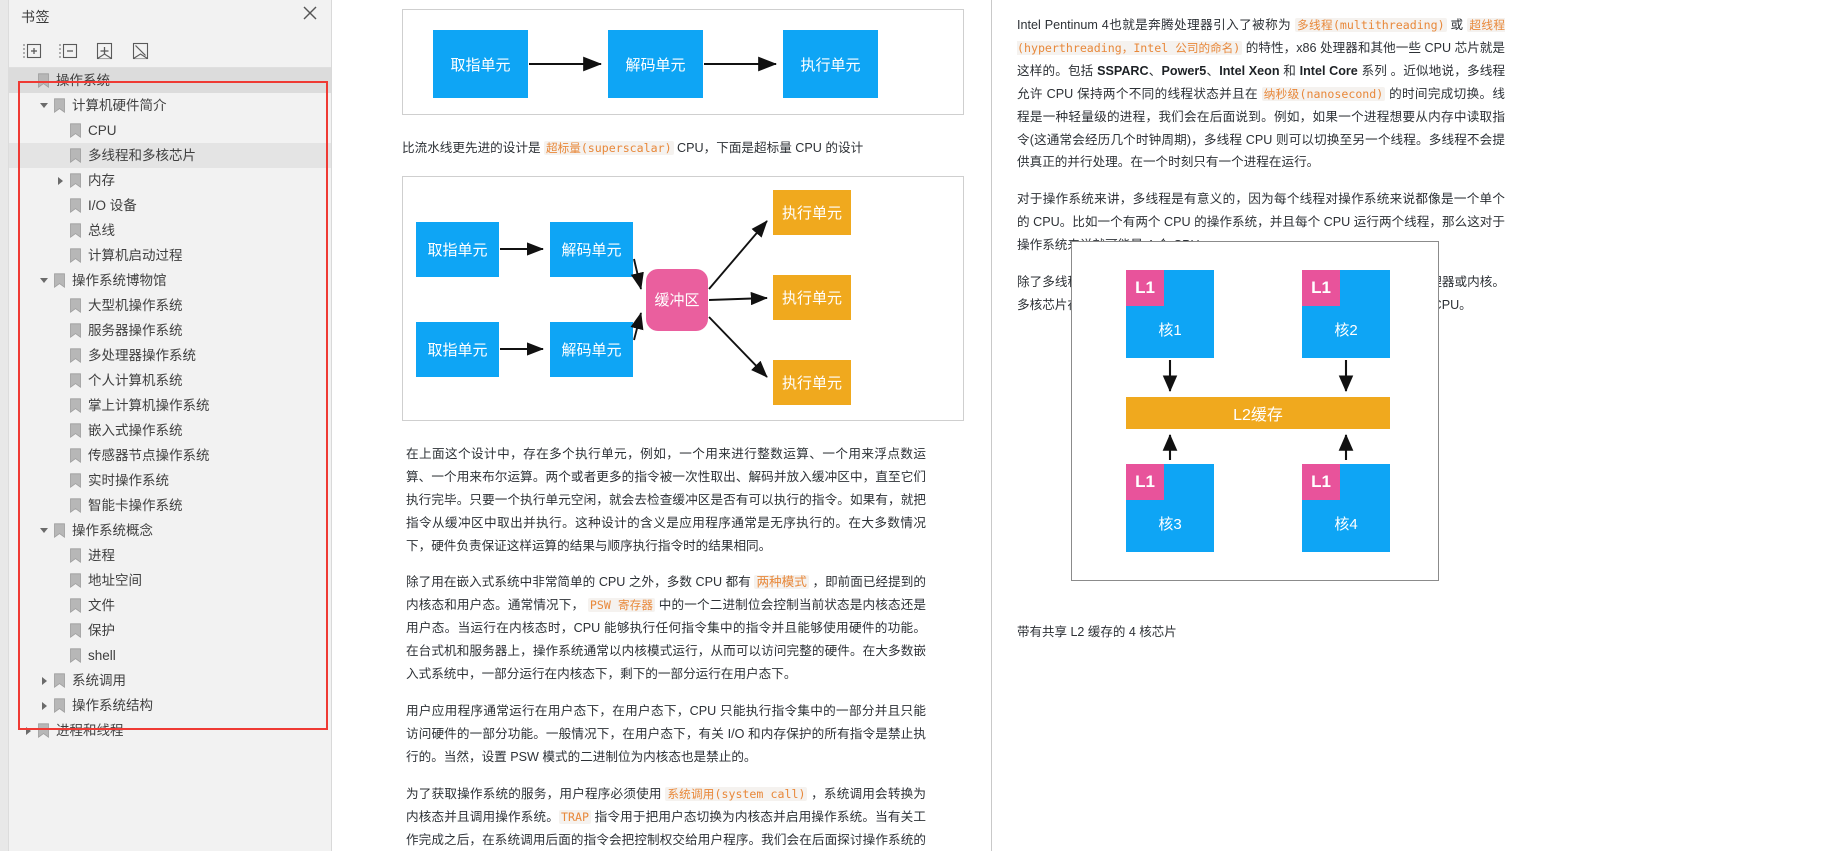  Describe the element at coordinates (101, 180) in the screenshot. I see `bookmark-item-label: 内存` at that location.